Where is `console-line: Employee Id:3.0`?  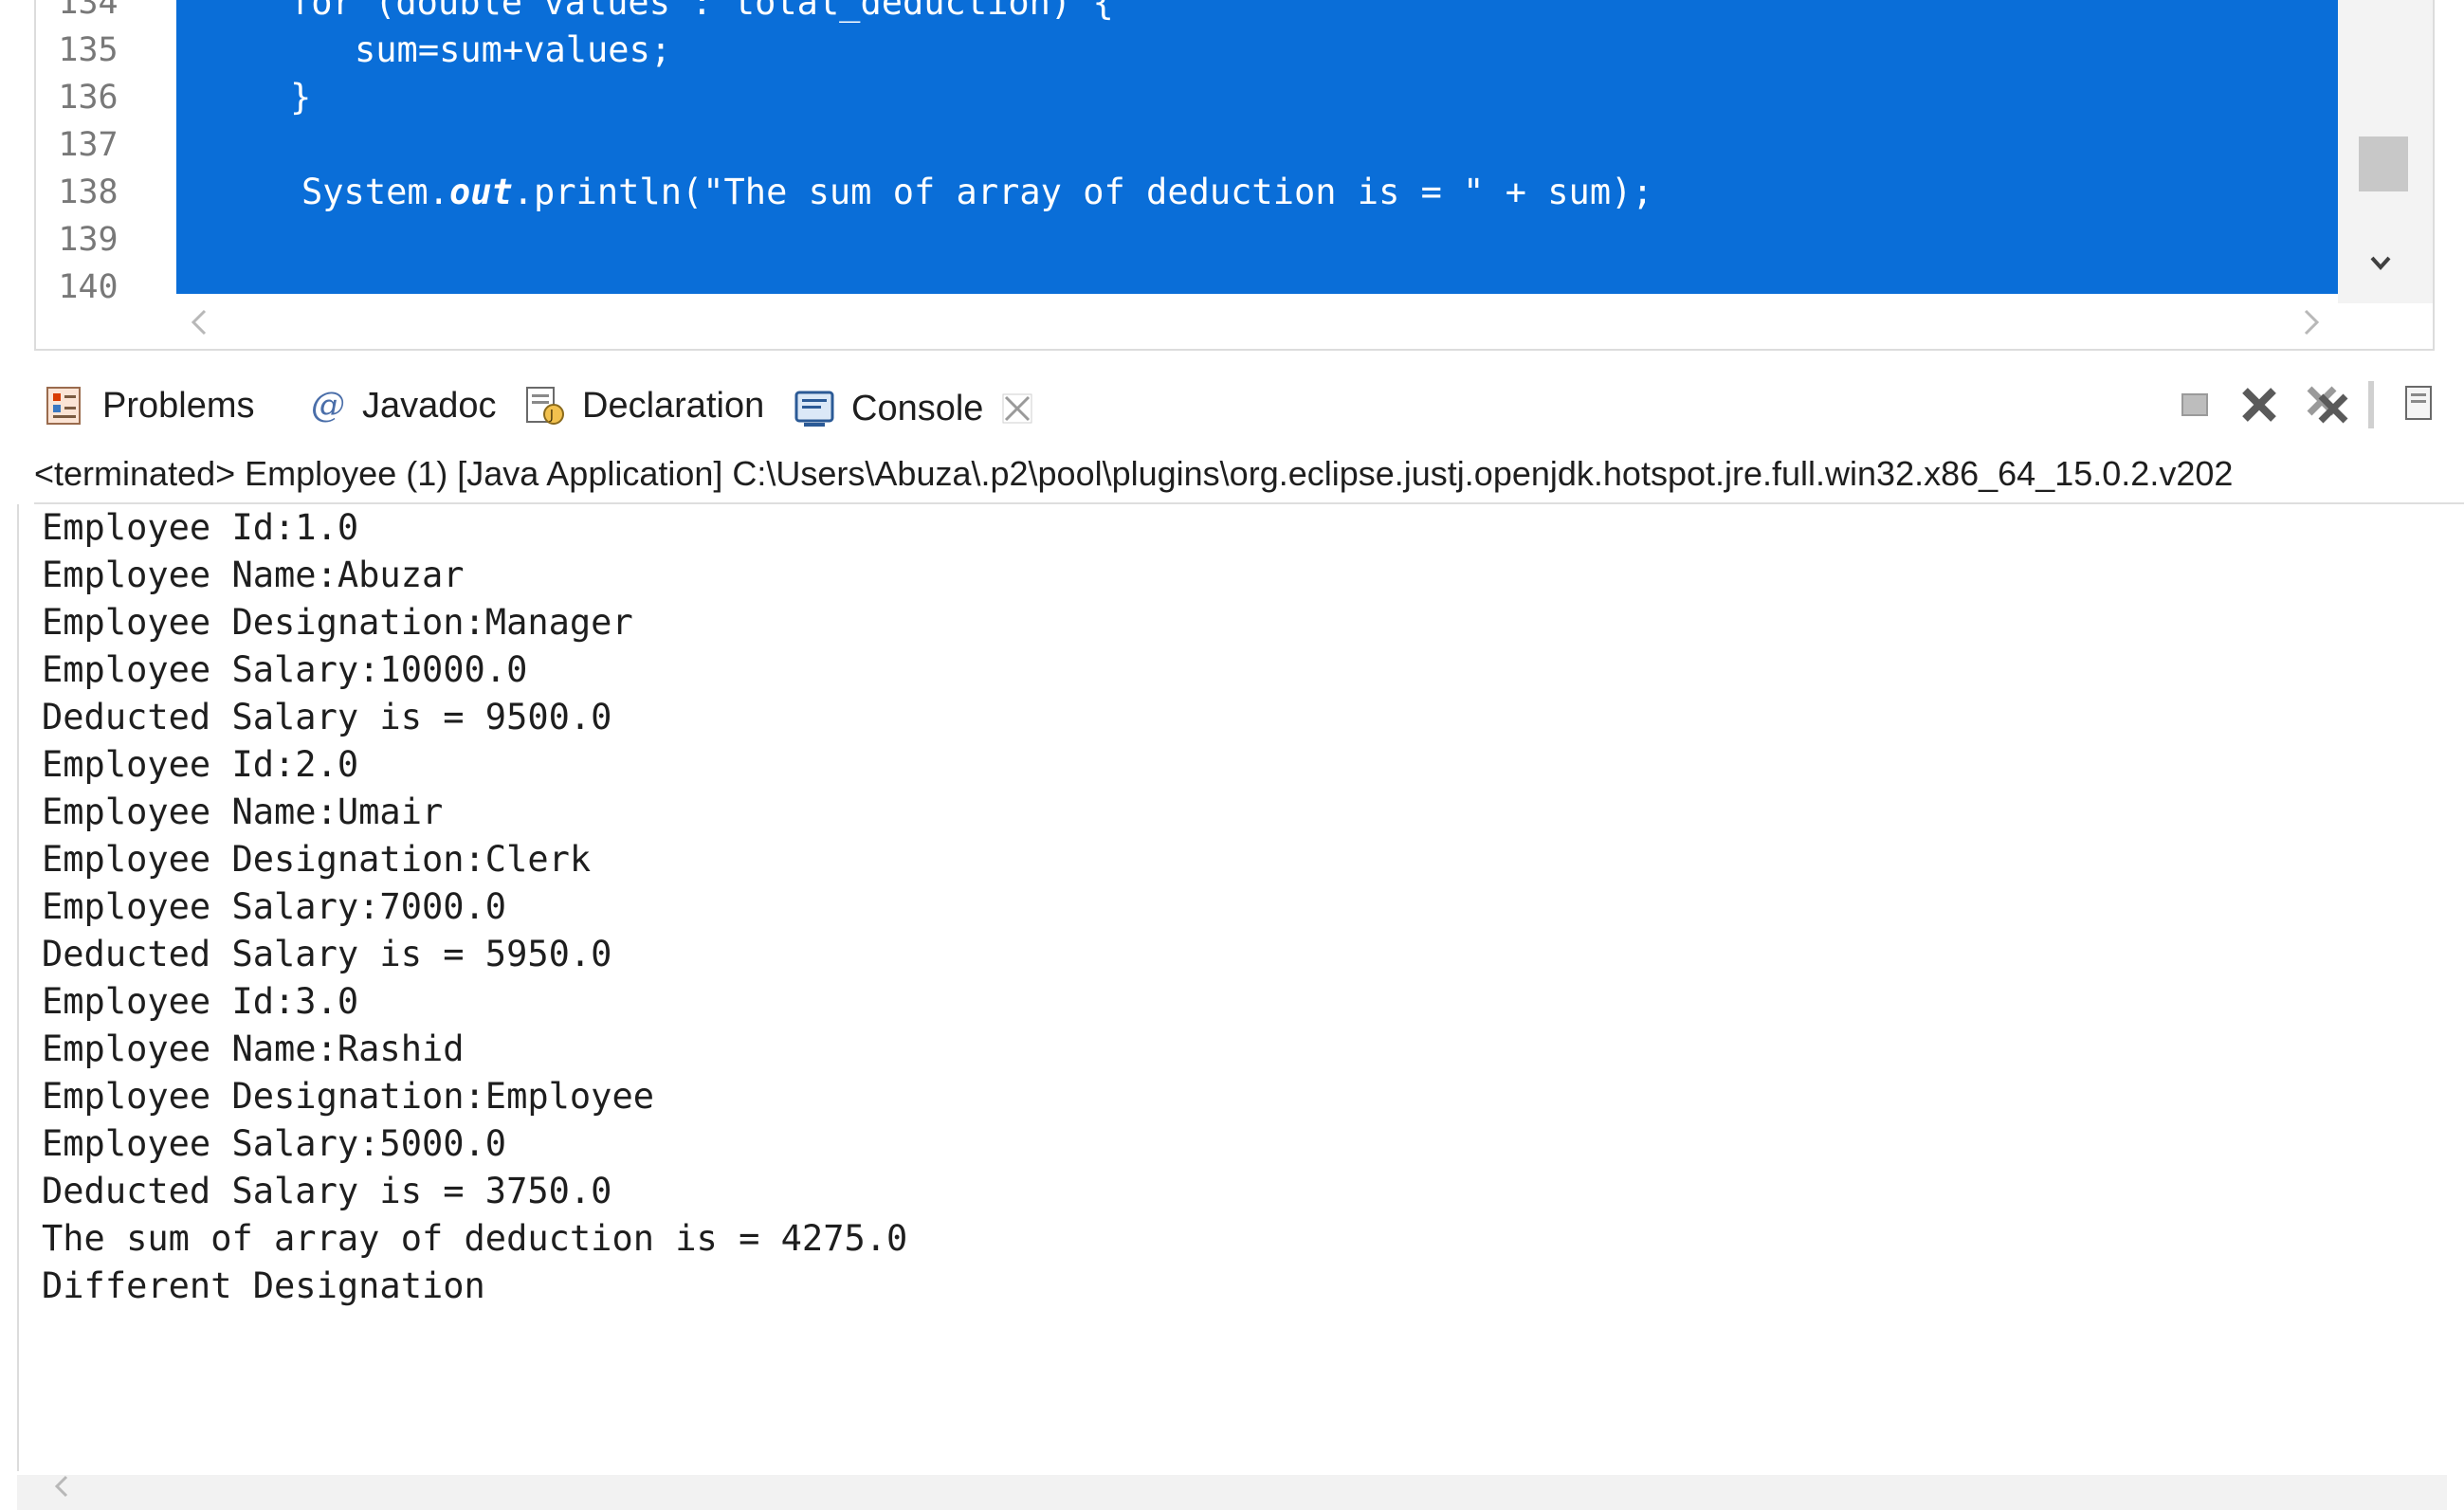
console-line: Employee Id:3.0 is located at coordinates (200, 1001).